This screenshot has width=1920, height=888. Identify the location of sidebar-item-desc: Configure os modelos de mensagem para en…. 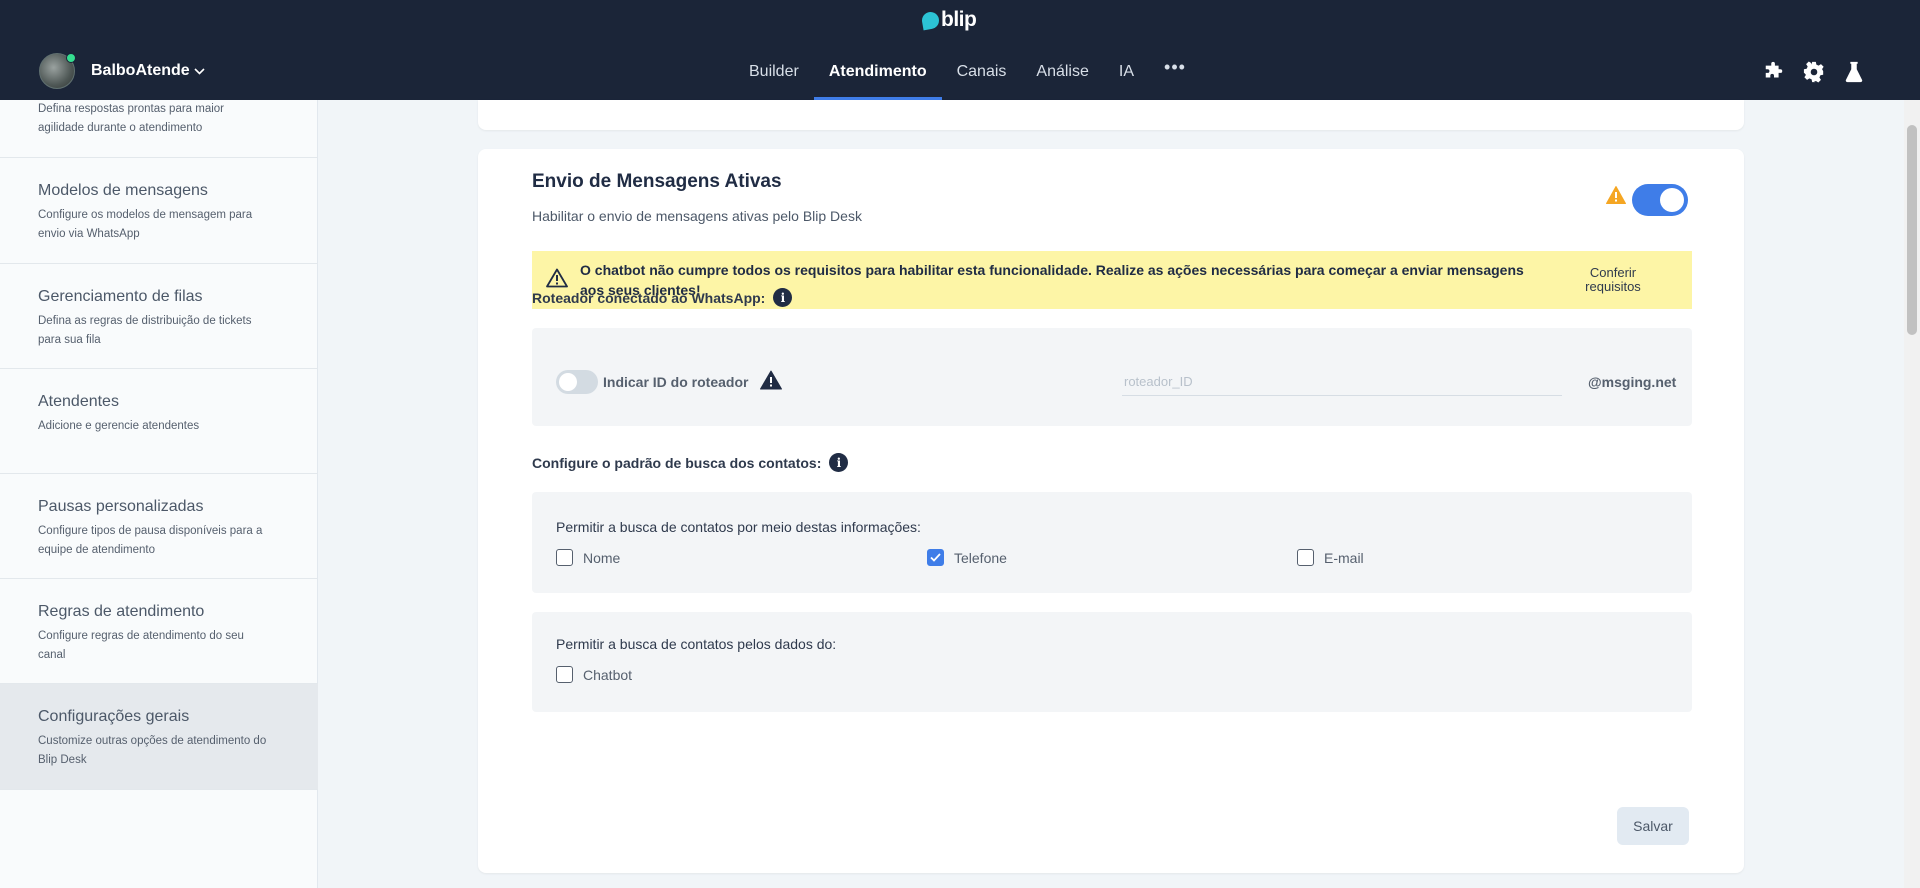
(145, 224).